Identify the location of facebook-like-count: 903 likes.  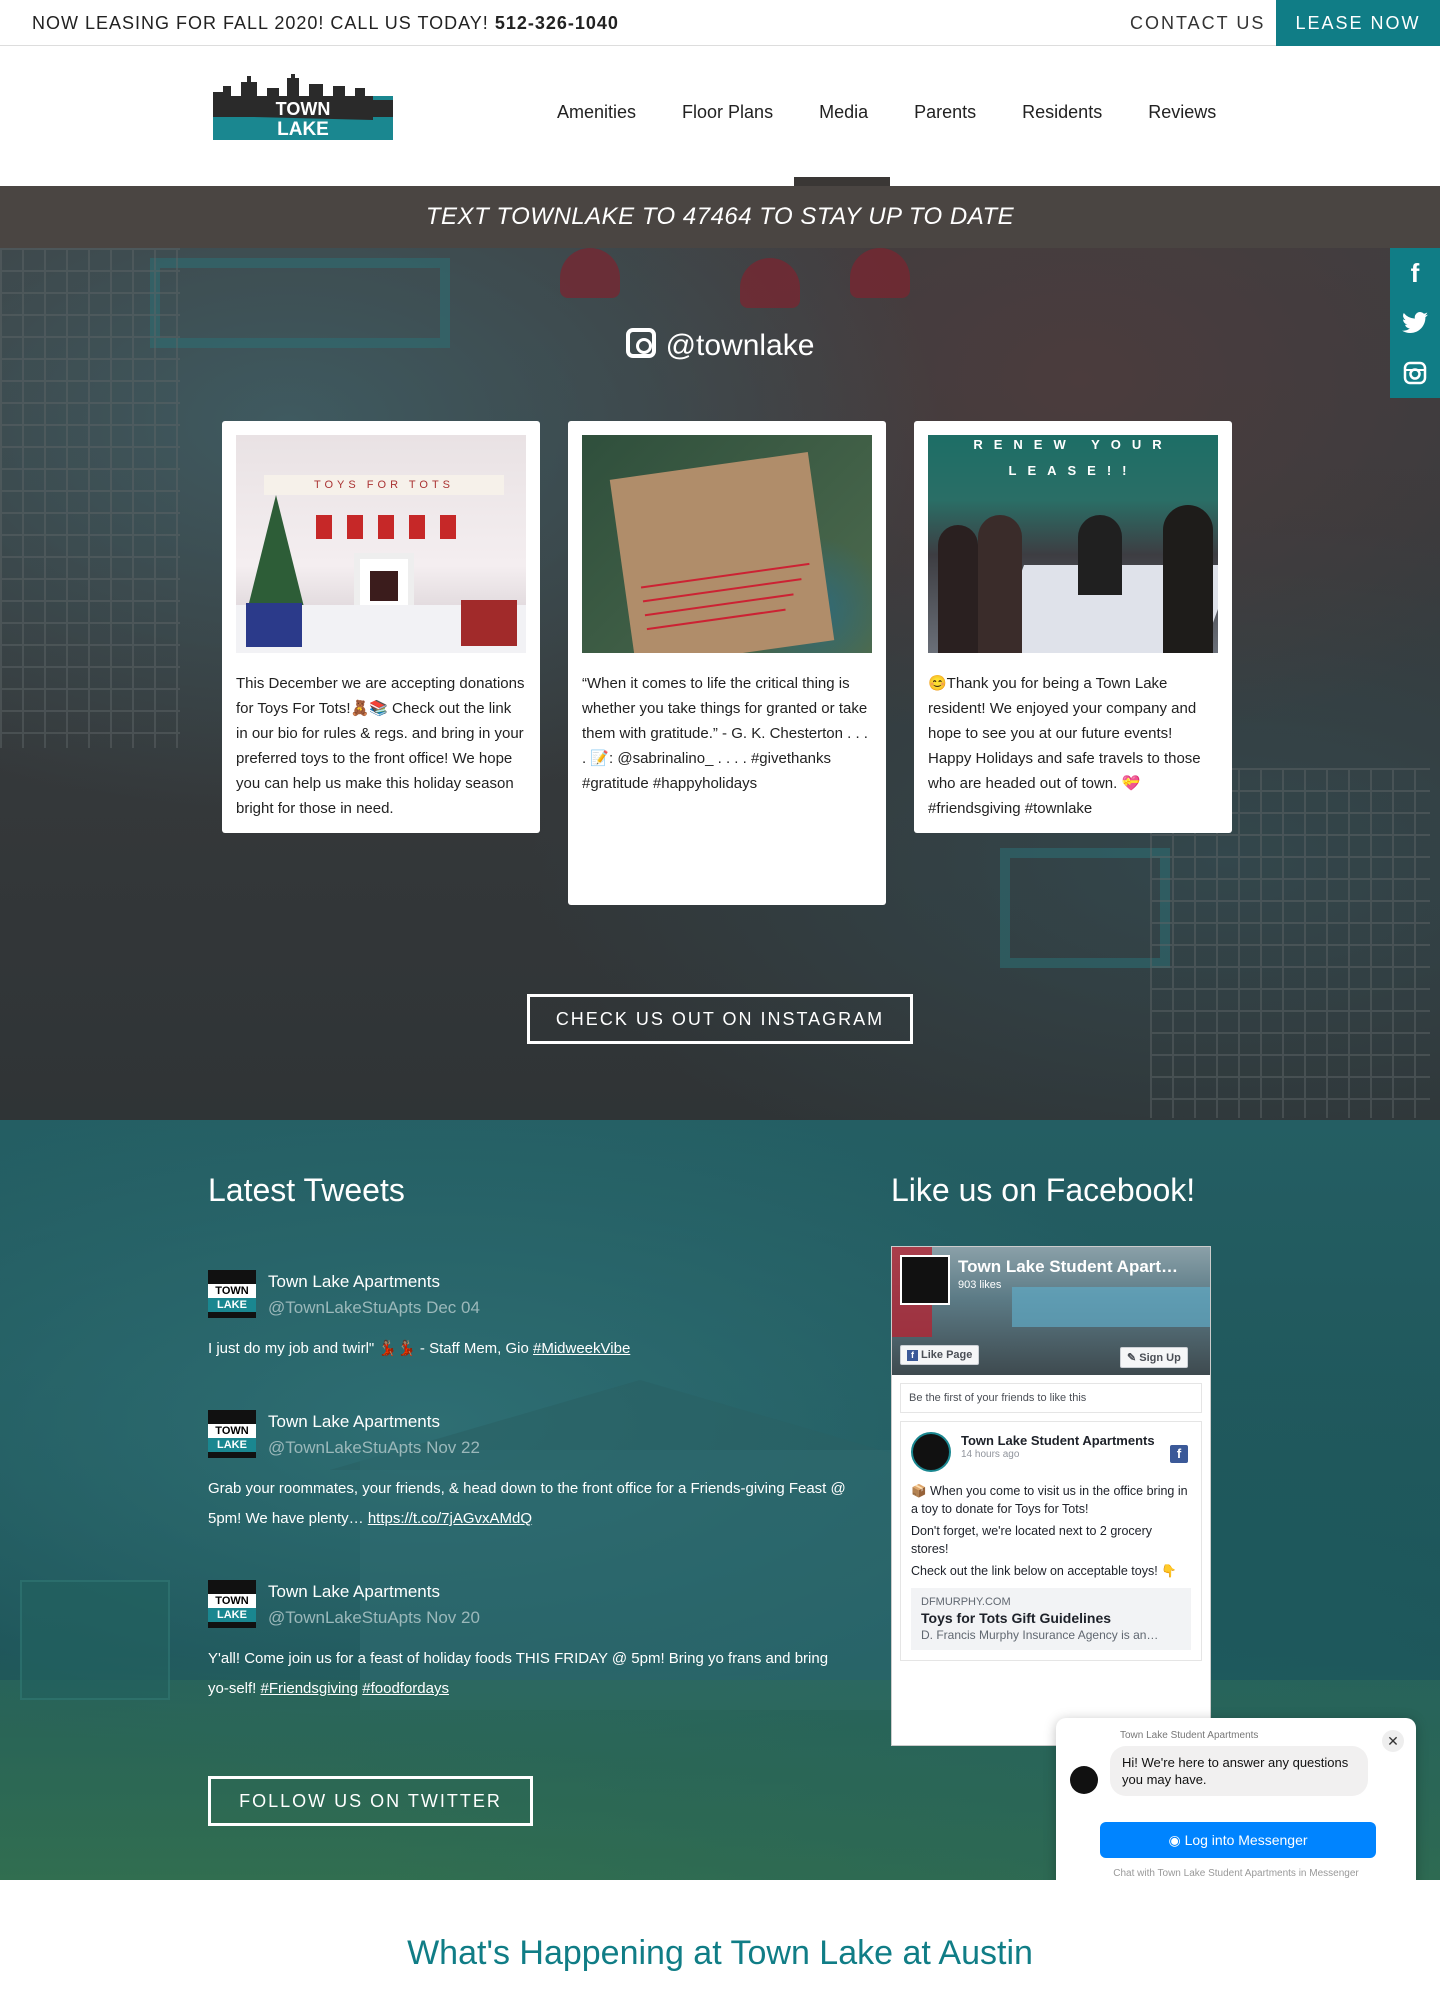
(980, 1285).